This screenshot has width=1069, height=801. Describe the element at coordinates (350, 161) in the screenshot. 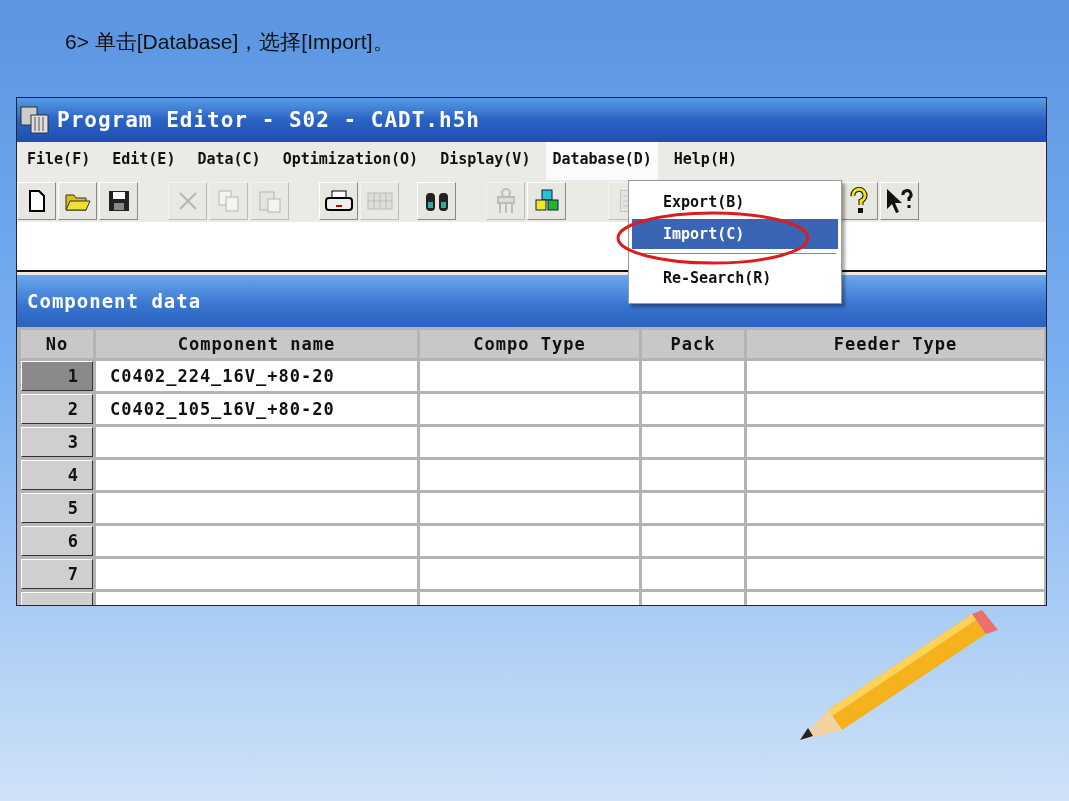

I see `menu-item: Optimization(O)` at that location.